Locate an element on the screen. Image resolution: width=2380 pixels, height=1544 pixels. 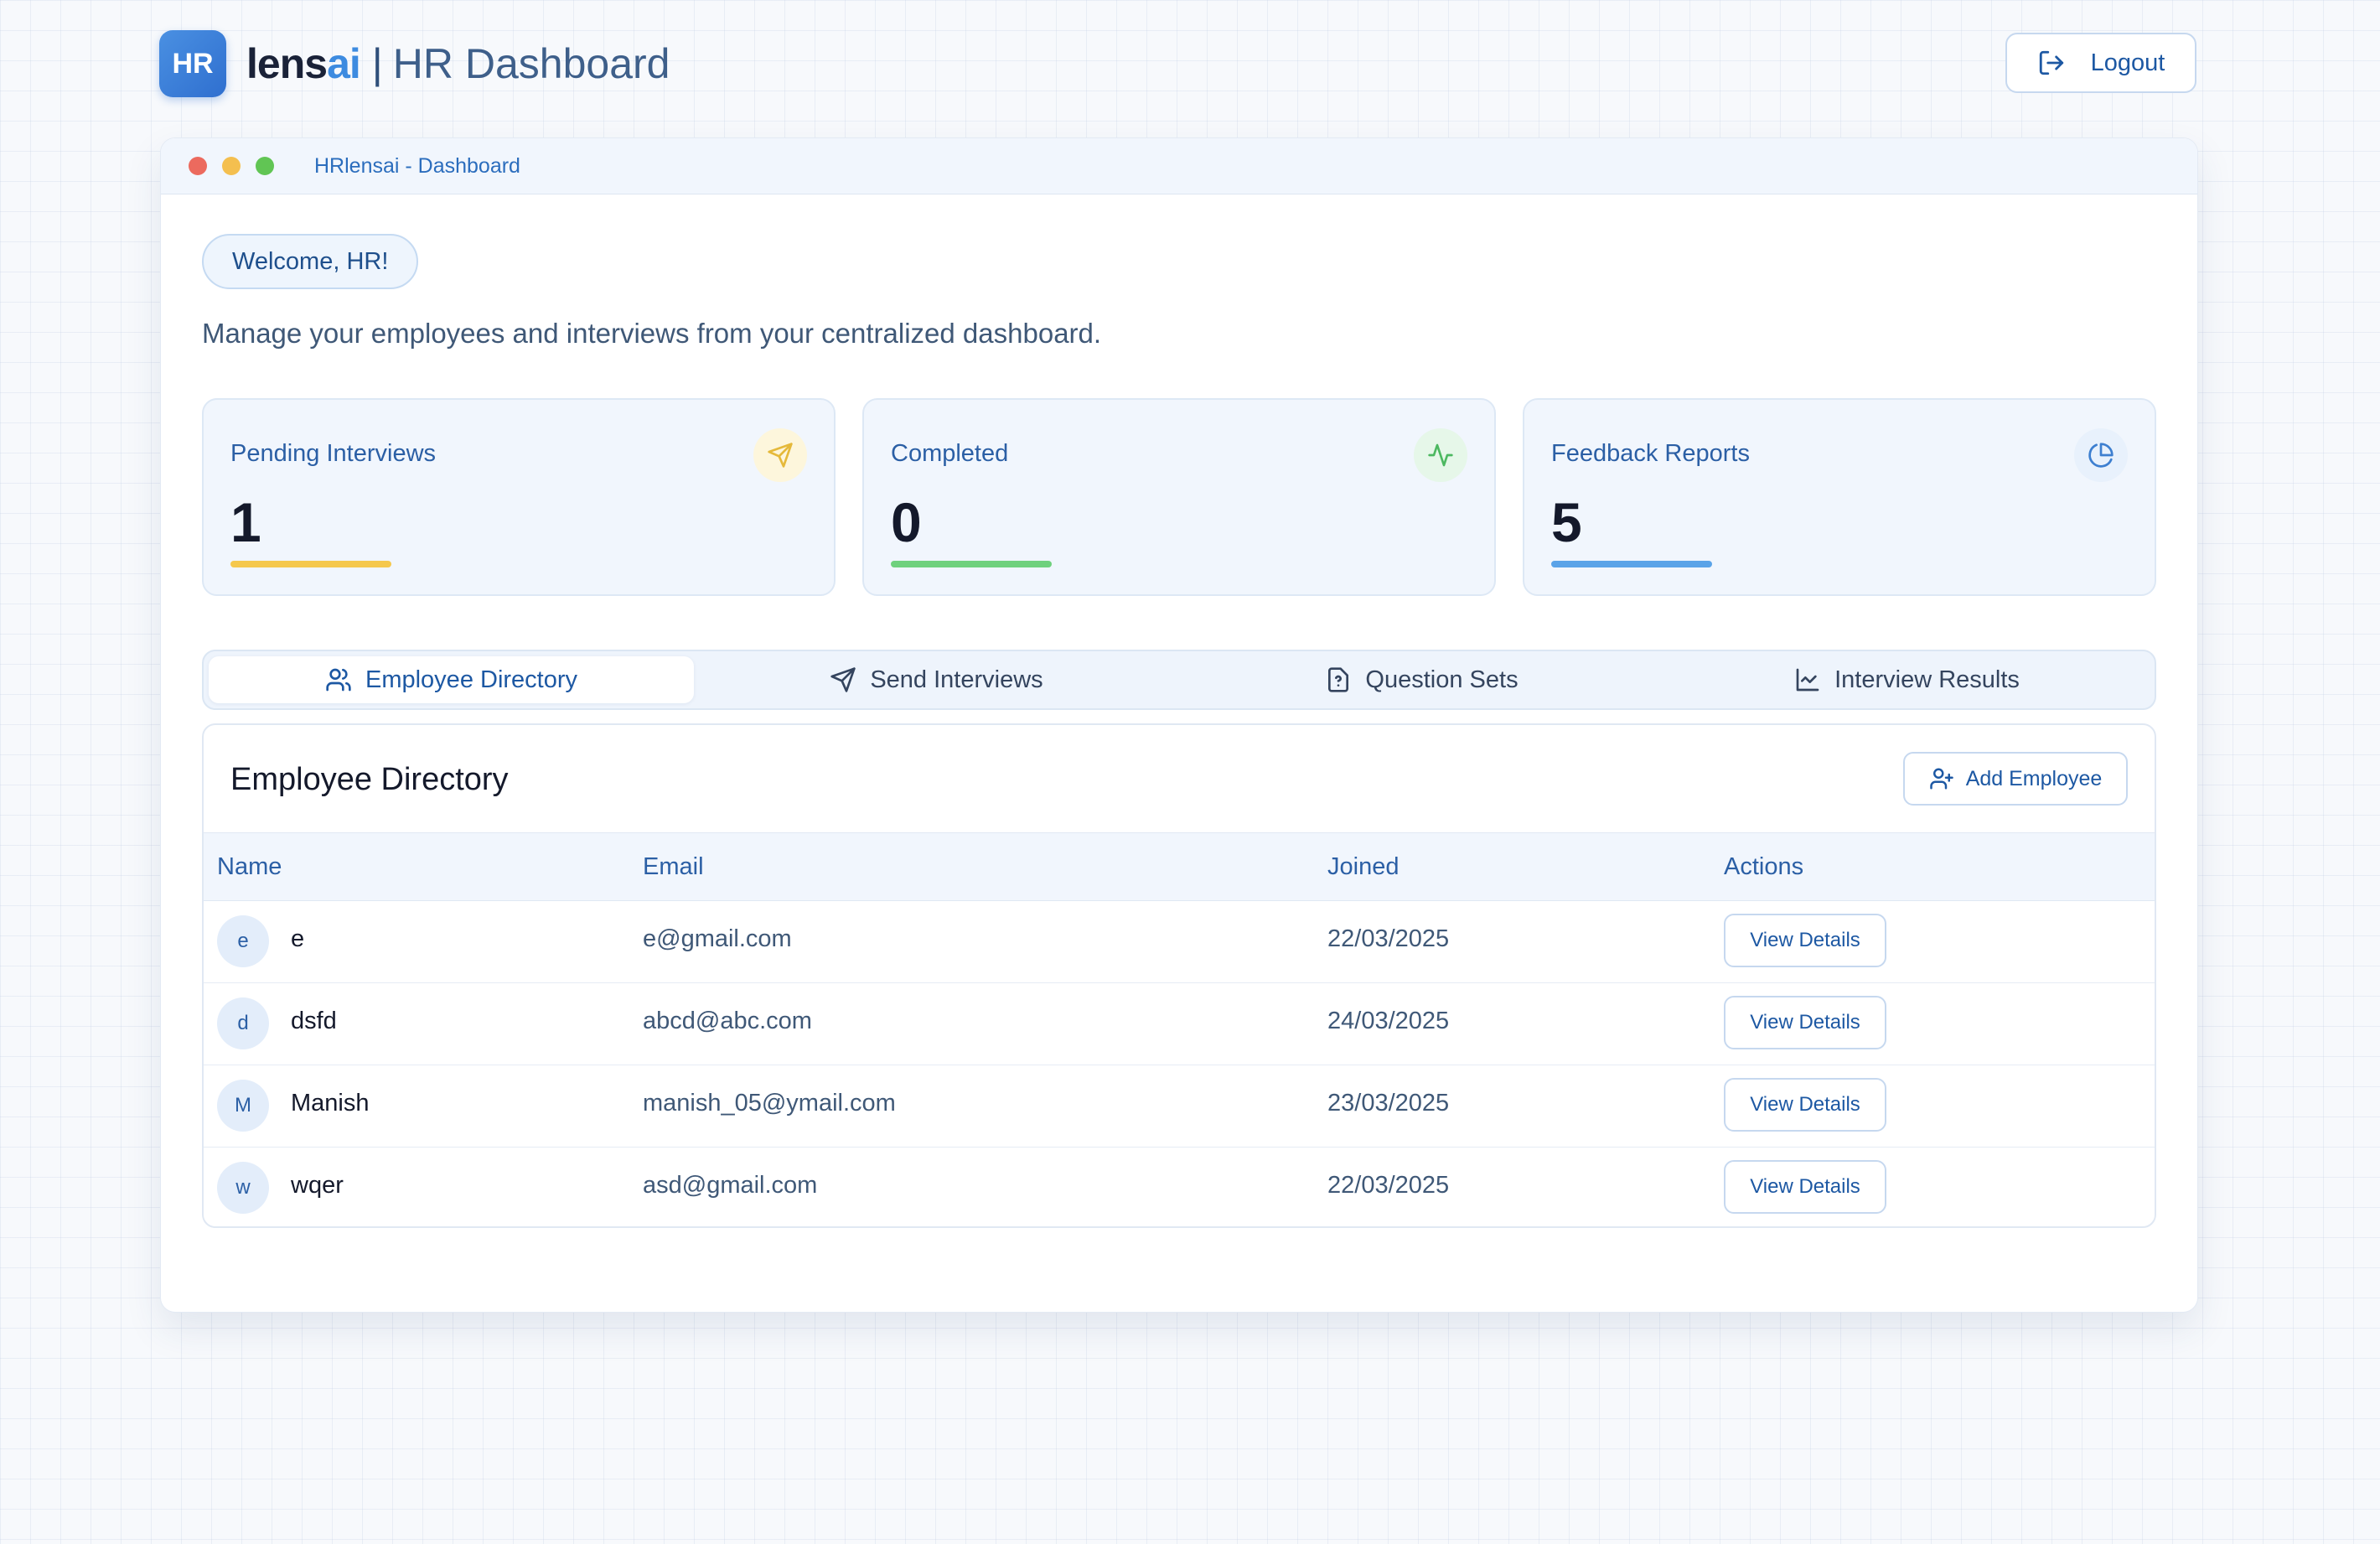
logout-label: Logout is located at coordinates (2127, 62).